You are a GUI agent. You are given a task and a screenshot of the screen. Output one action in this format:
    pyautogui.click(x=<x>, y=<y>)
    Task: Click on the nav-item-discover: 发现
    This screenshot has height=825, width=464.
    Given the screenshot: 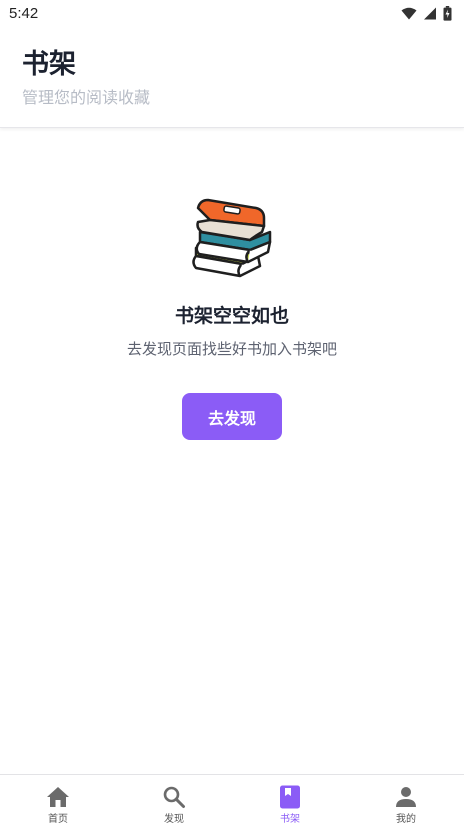 What is the action you would take?
    pyautogui.click(x=174, y=800)
    